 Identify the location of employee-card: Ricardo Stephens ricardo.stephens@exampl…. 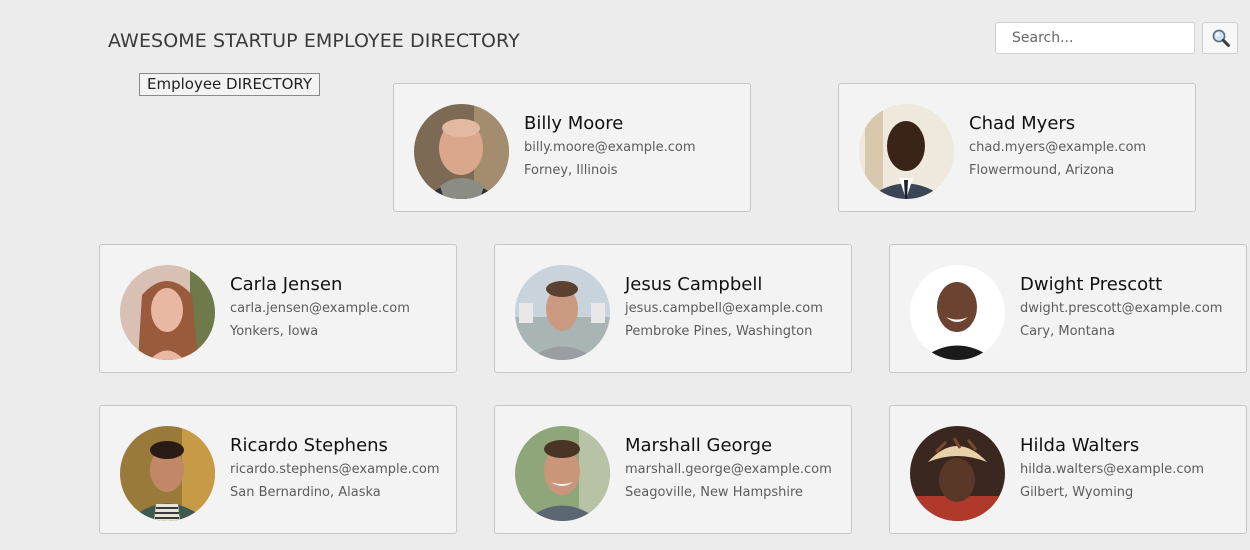
(278, 469).